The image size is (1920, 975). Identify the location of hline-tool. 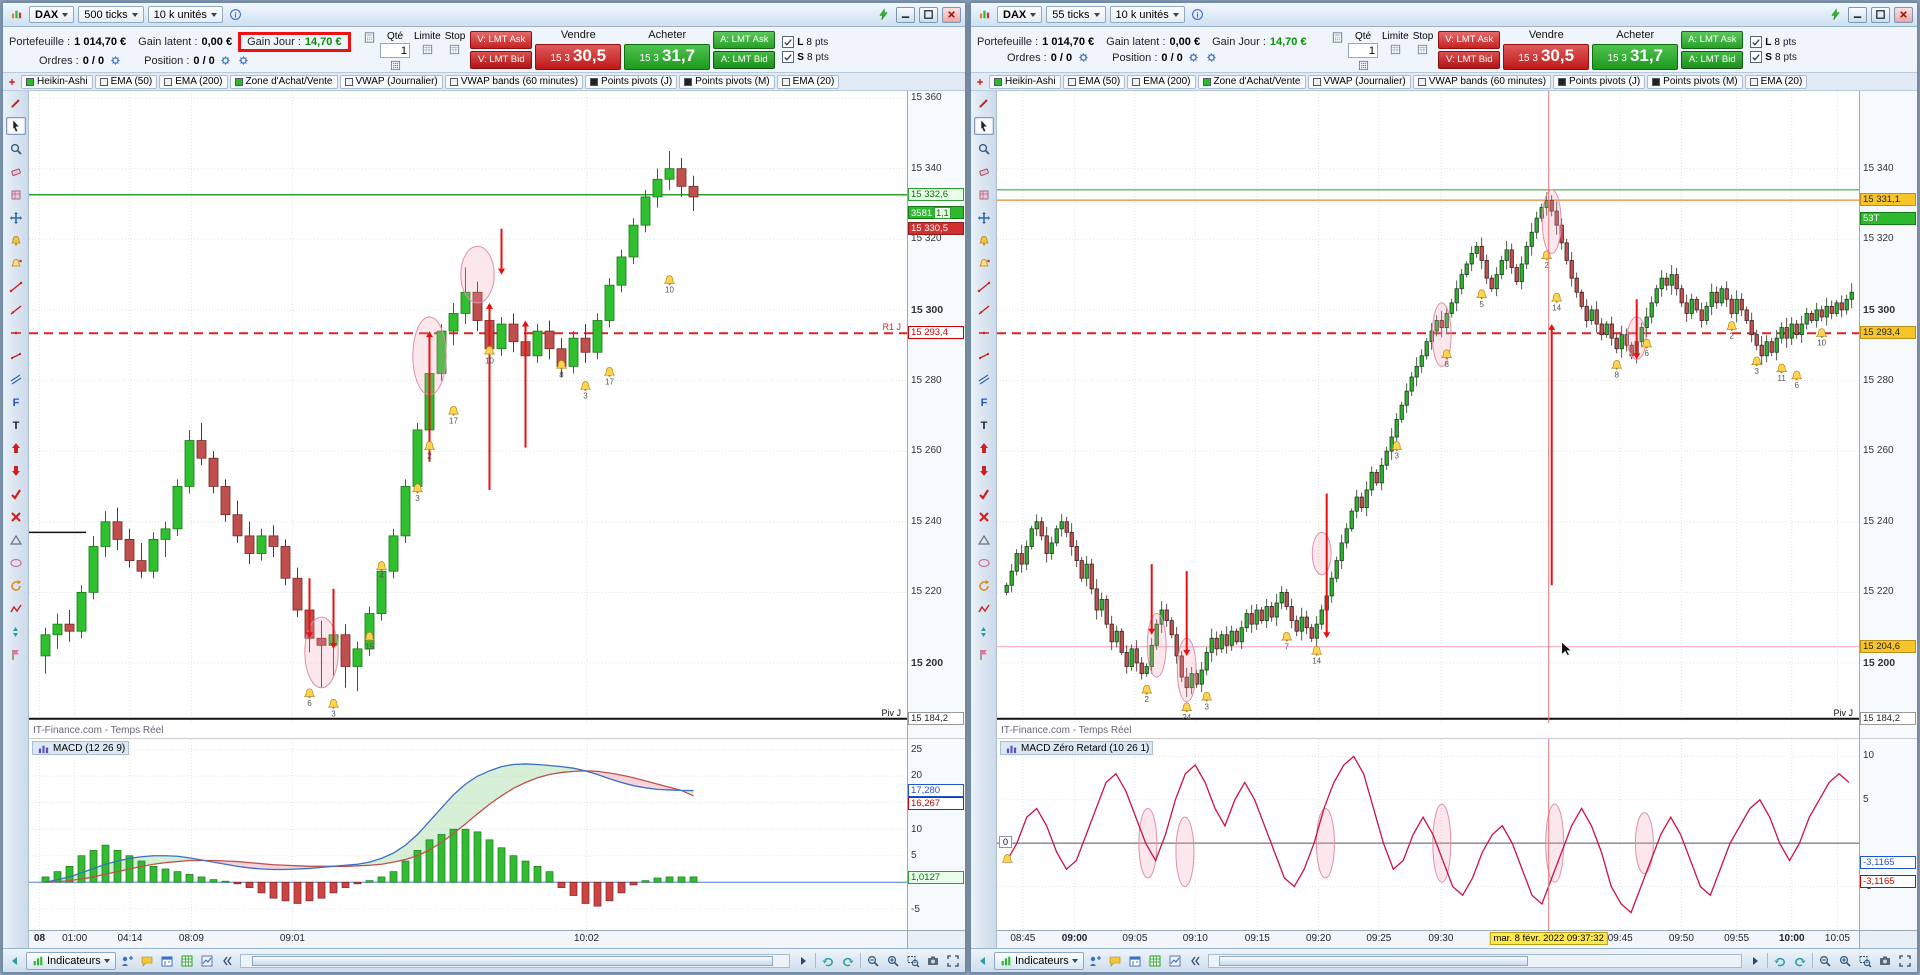
(984, 333).